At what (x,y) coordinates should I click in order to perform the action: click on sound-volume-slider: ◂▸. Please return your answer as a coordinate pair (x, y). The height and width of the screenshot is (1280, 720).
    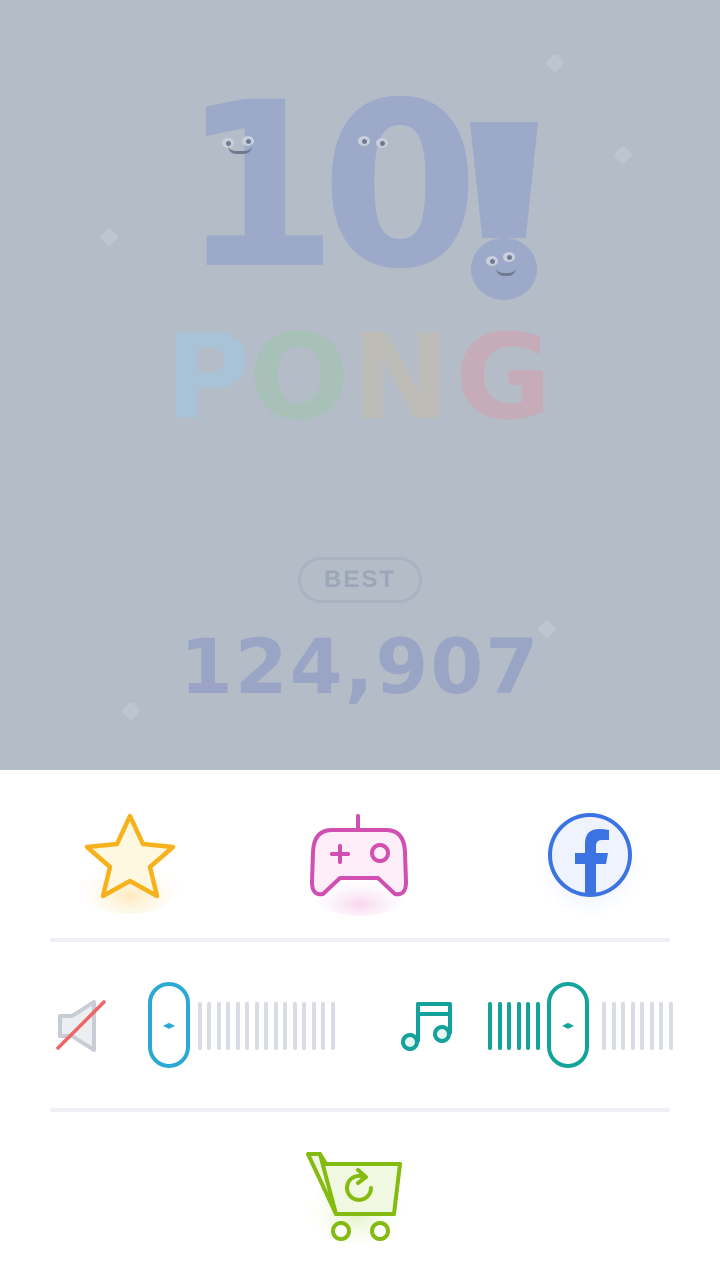
    Looking at the image, I should click on (243, 1027).